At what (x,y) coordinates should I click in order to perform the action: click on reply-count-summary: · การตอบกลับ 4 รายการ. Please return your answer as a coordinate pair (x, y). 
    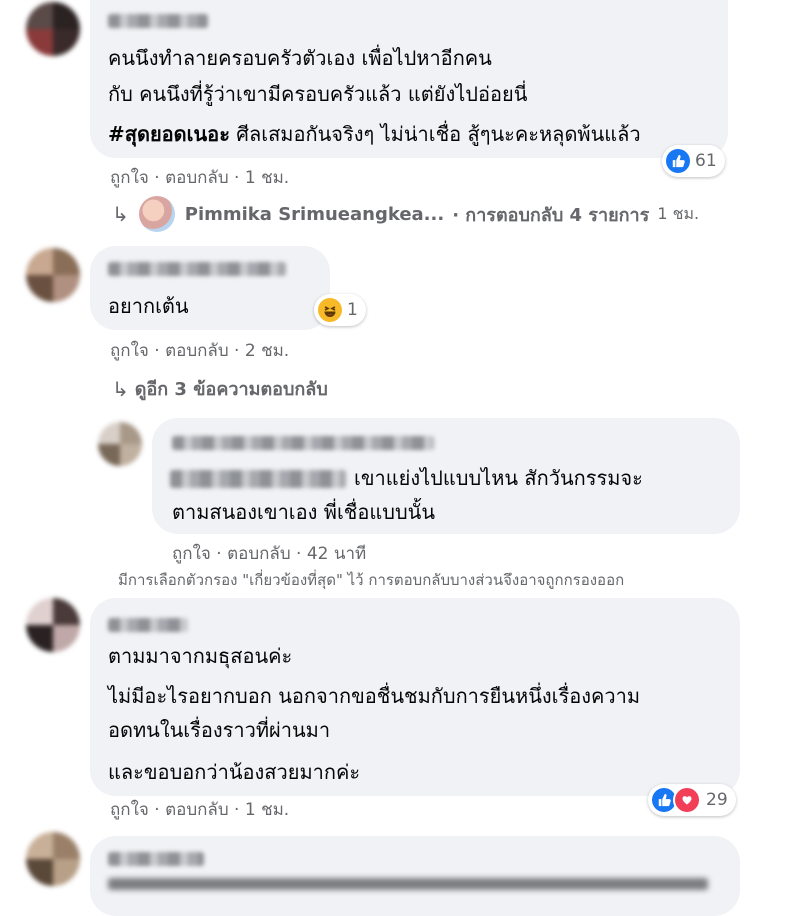
    Looking at the image, I should click on (550, 214).